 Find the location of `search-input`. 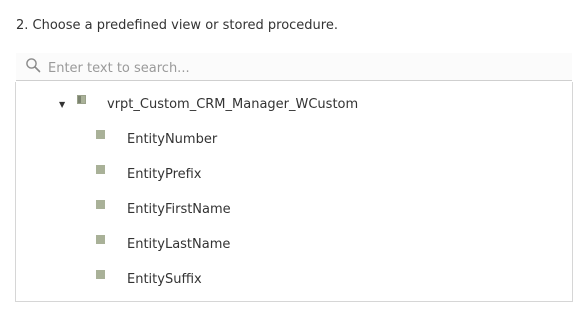

search-input is located at coordinates (298, 68).